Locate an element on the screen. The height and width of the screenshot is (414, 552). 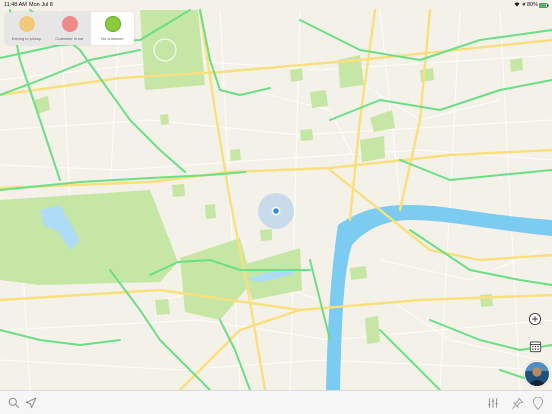
calendar-button is located at coordinates (535, 346).